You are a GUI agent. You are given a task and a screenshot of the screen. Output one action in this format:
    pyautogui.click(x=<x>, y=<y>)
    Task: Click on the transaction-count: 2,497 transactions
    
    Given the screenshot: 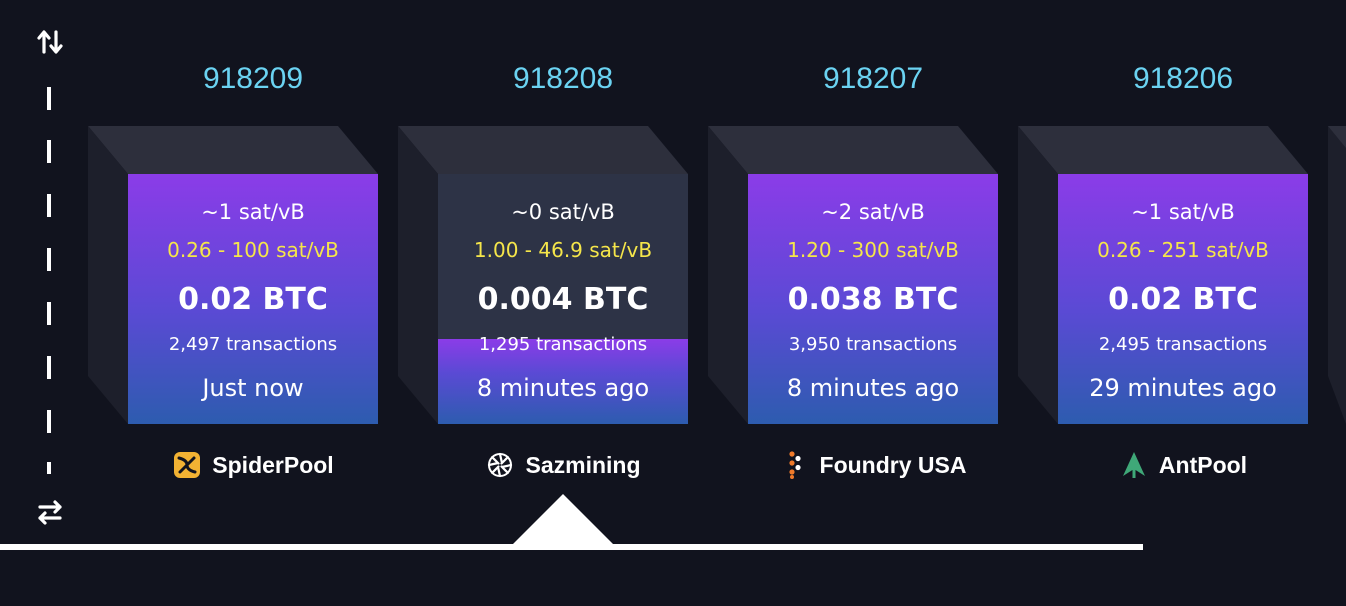 What is the action you would take?
    pyautogui.click(x=253, y=344)
    